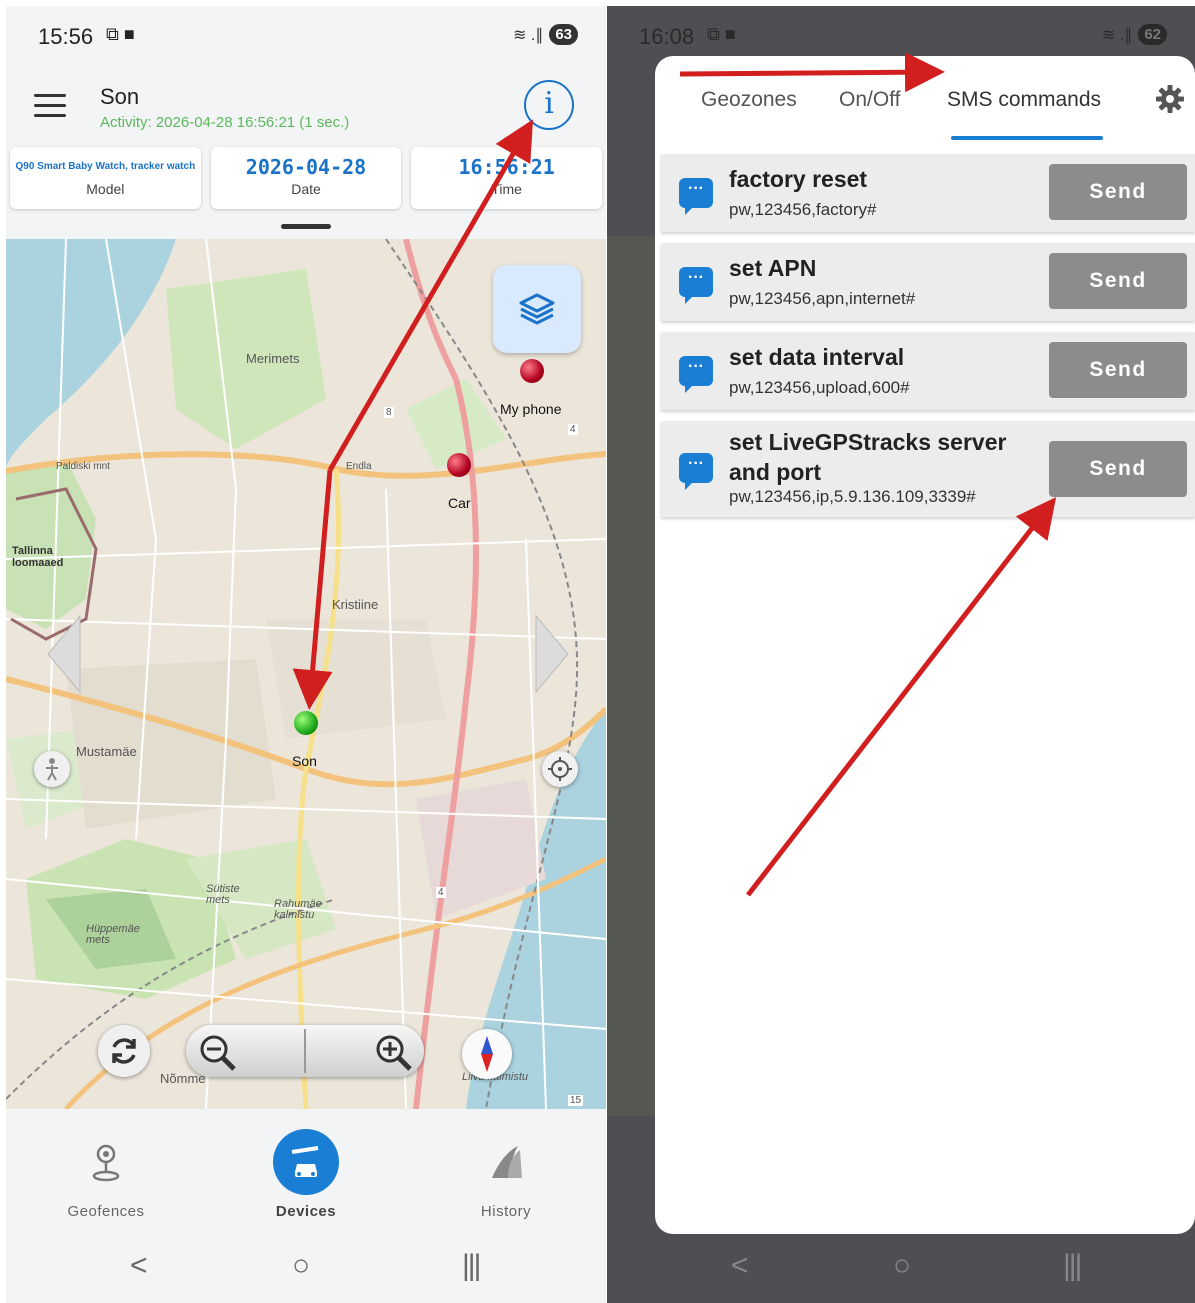  I want to click on map-label-paldiski: Paldiski mnt, so click(83, 466).